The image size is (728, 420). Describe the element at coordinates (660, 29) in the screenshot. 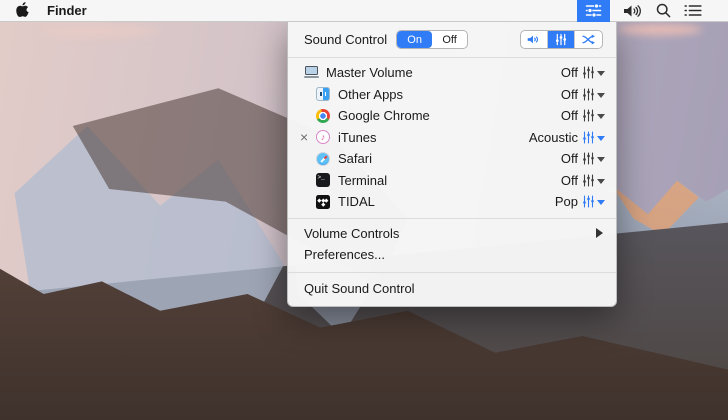

I see `wallpaper-cloud` at that location.